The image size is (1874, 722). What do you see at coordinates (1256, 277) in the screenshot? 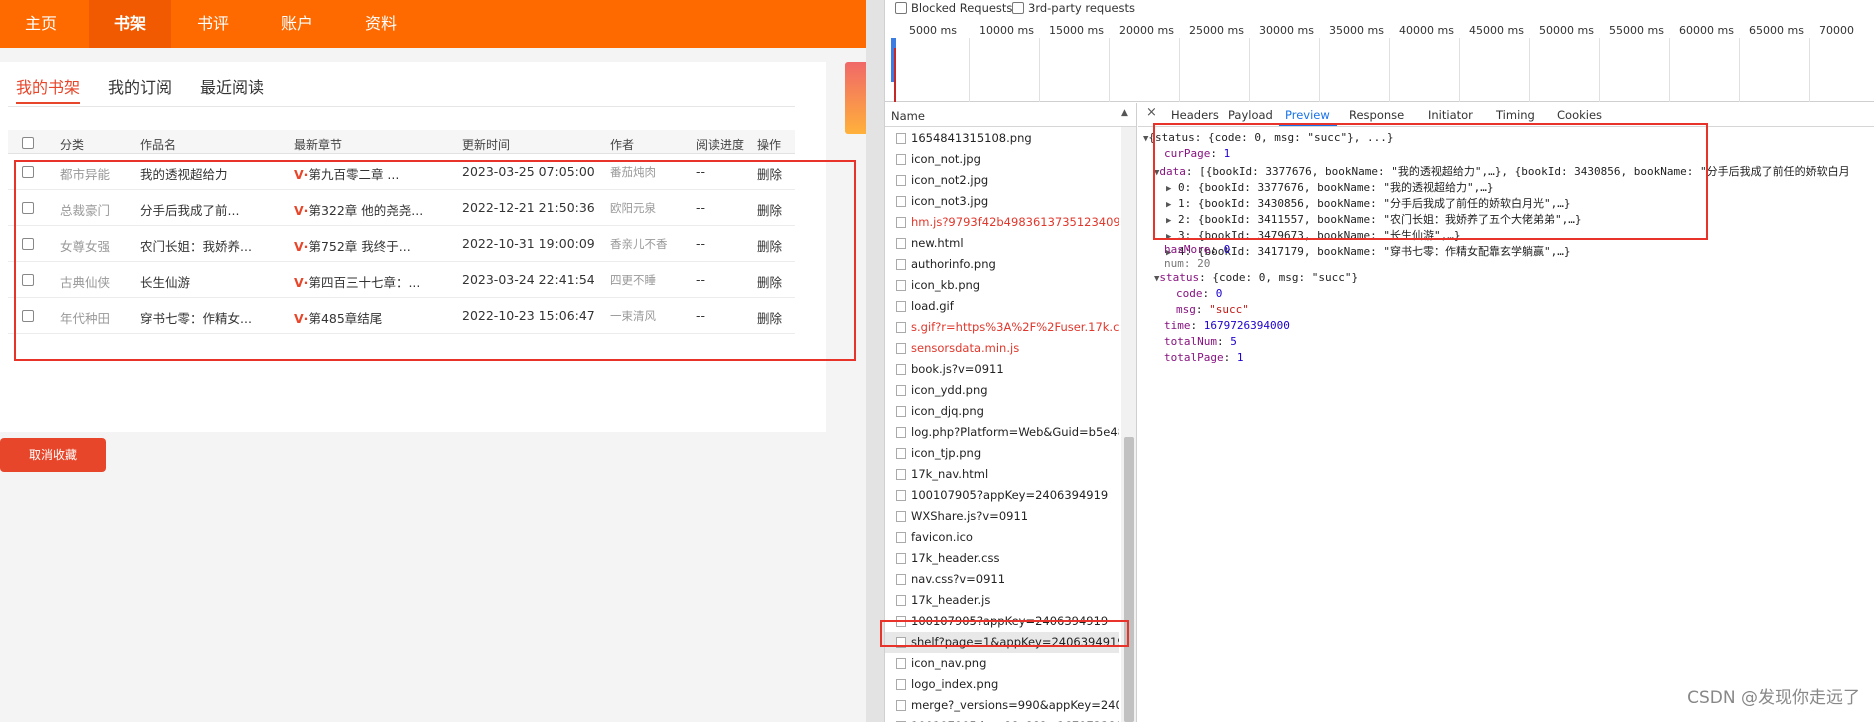
I see `preview-status-line: ▼status: {code: 0, msg: "succ"}` at bounding box center [1256, 277].